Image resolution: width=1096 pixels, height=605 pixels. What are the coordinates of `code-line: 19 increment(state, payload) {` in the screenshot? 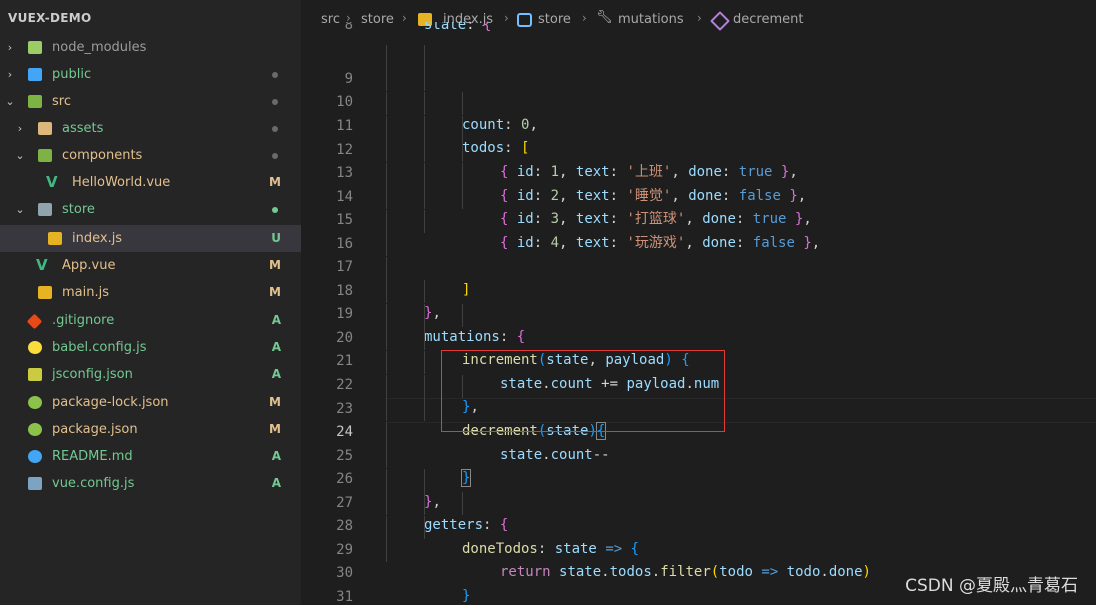 It's located at (698, 324).